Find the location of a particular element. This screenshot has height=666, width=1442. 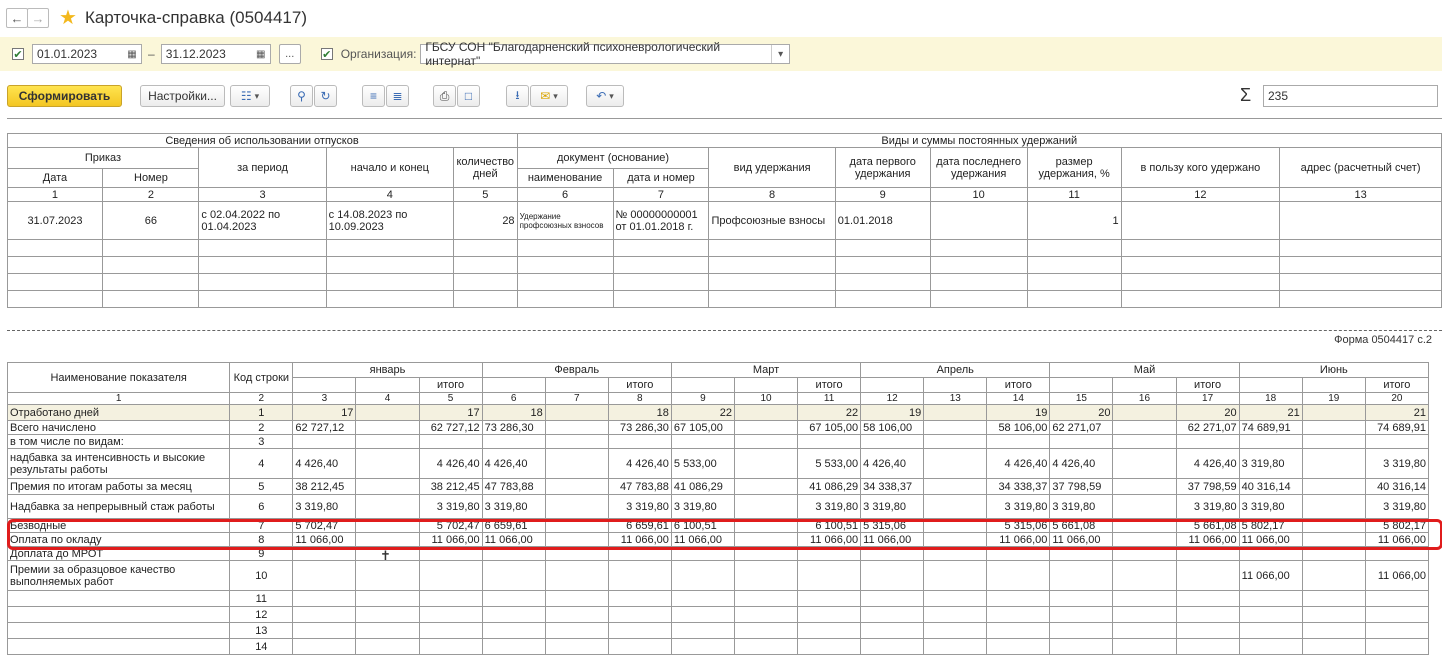

table-cell: 19 is located at coordinates (1018, 412).